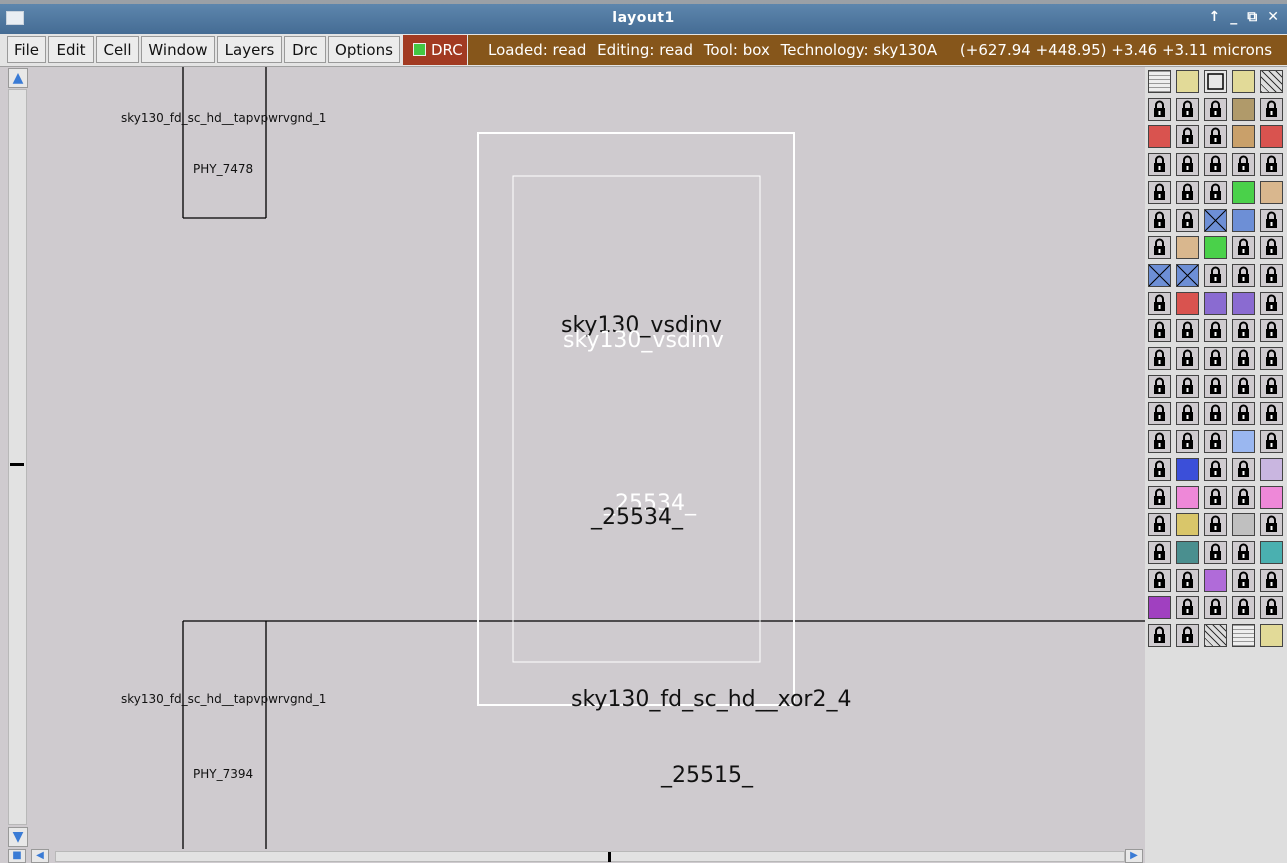 This screenshot has height=863, width=1287. What do you see at coordinates (435, 50) in the screenshot?
I see `drc-toggle: DRC` at bounding box center [435, 50].